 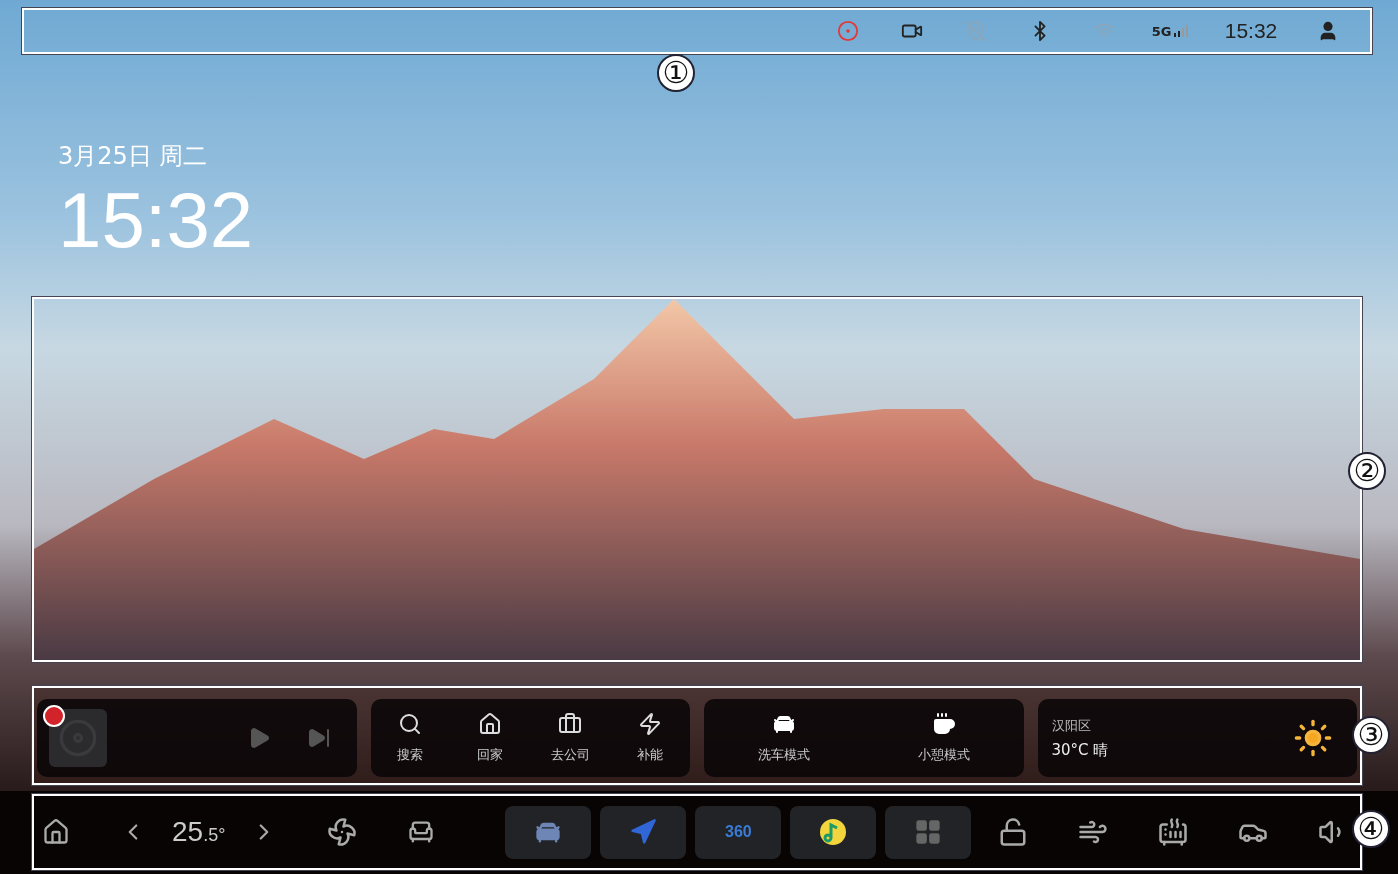 I want to click on mode-label: 洗车模式, so click(x=783, y=755).